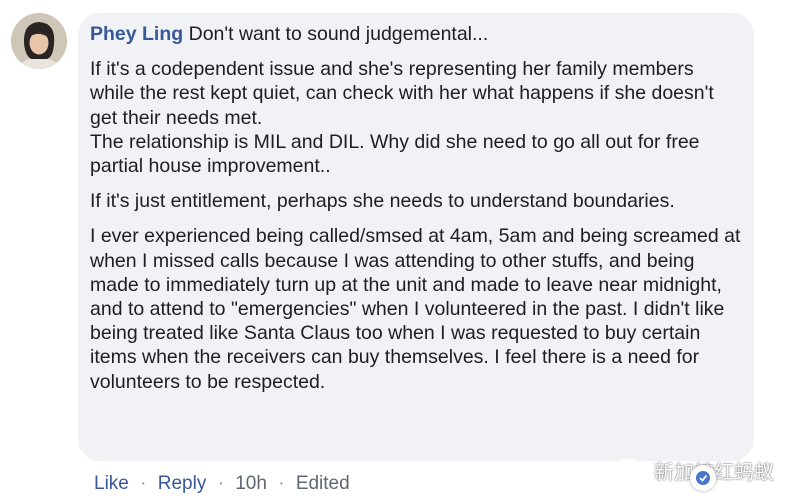 This screenshot has width=800, height=502. I want to click on avatar-image, so click(39, 41).